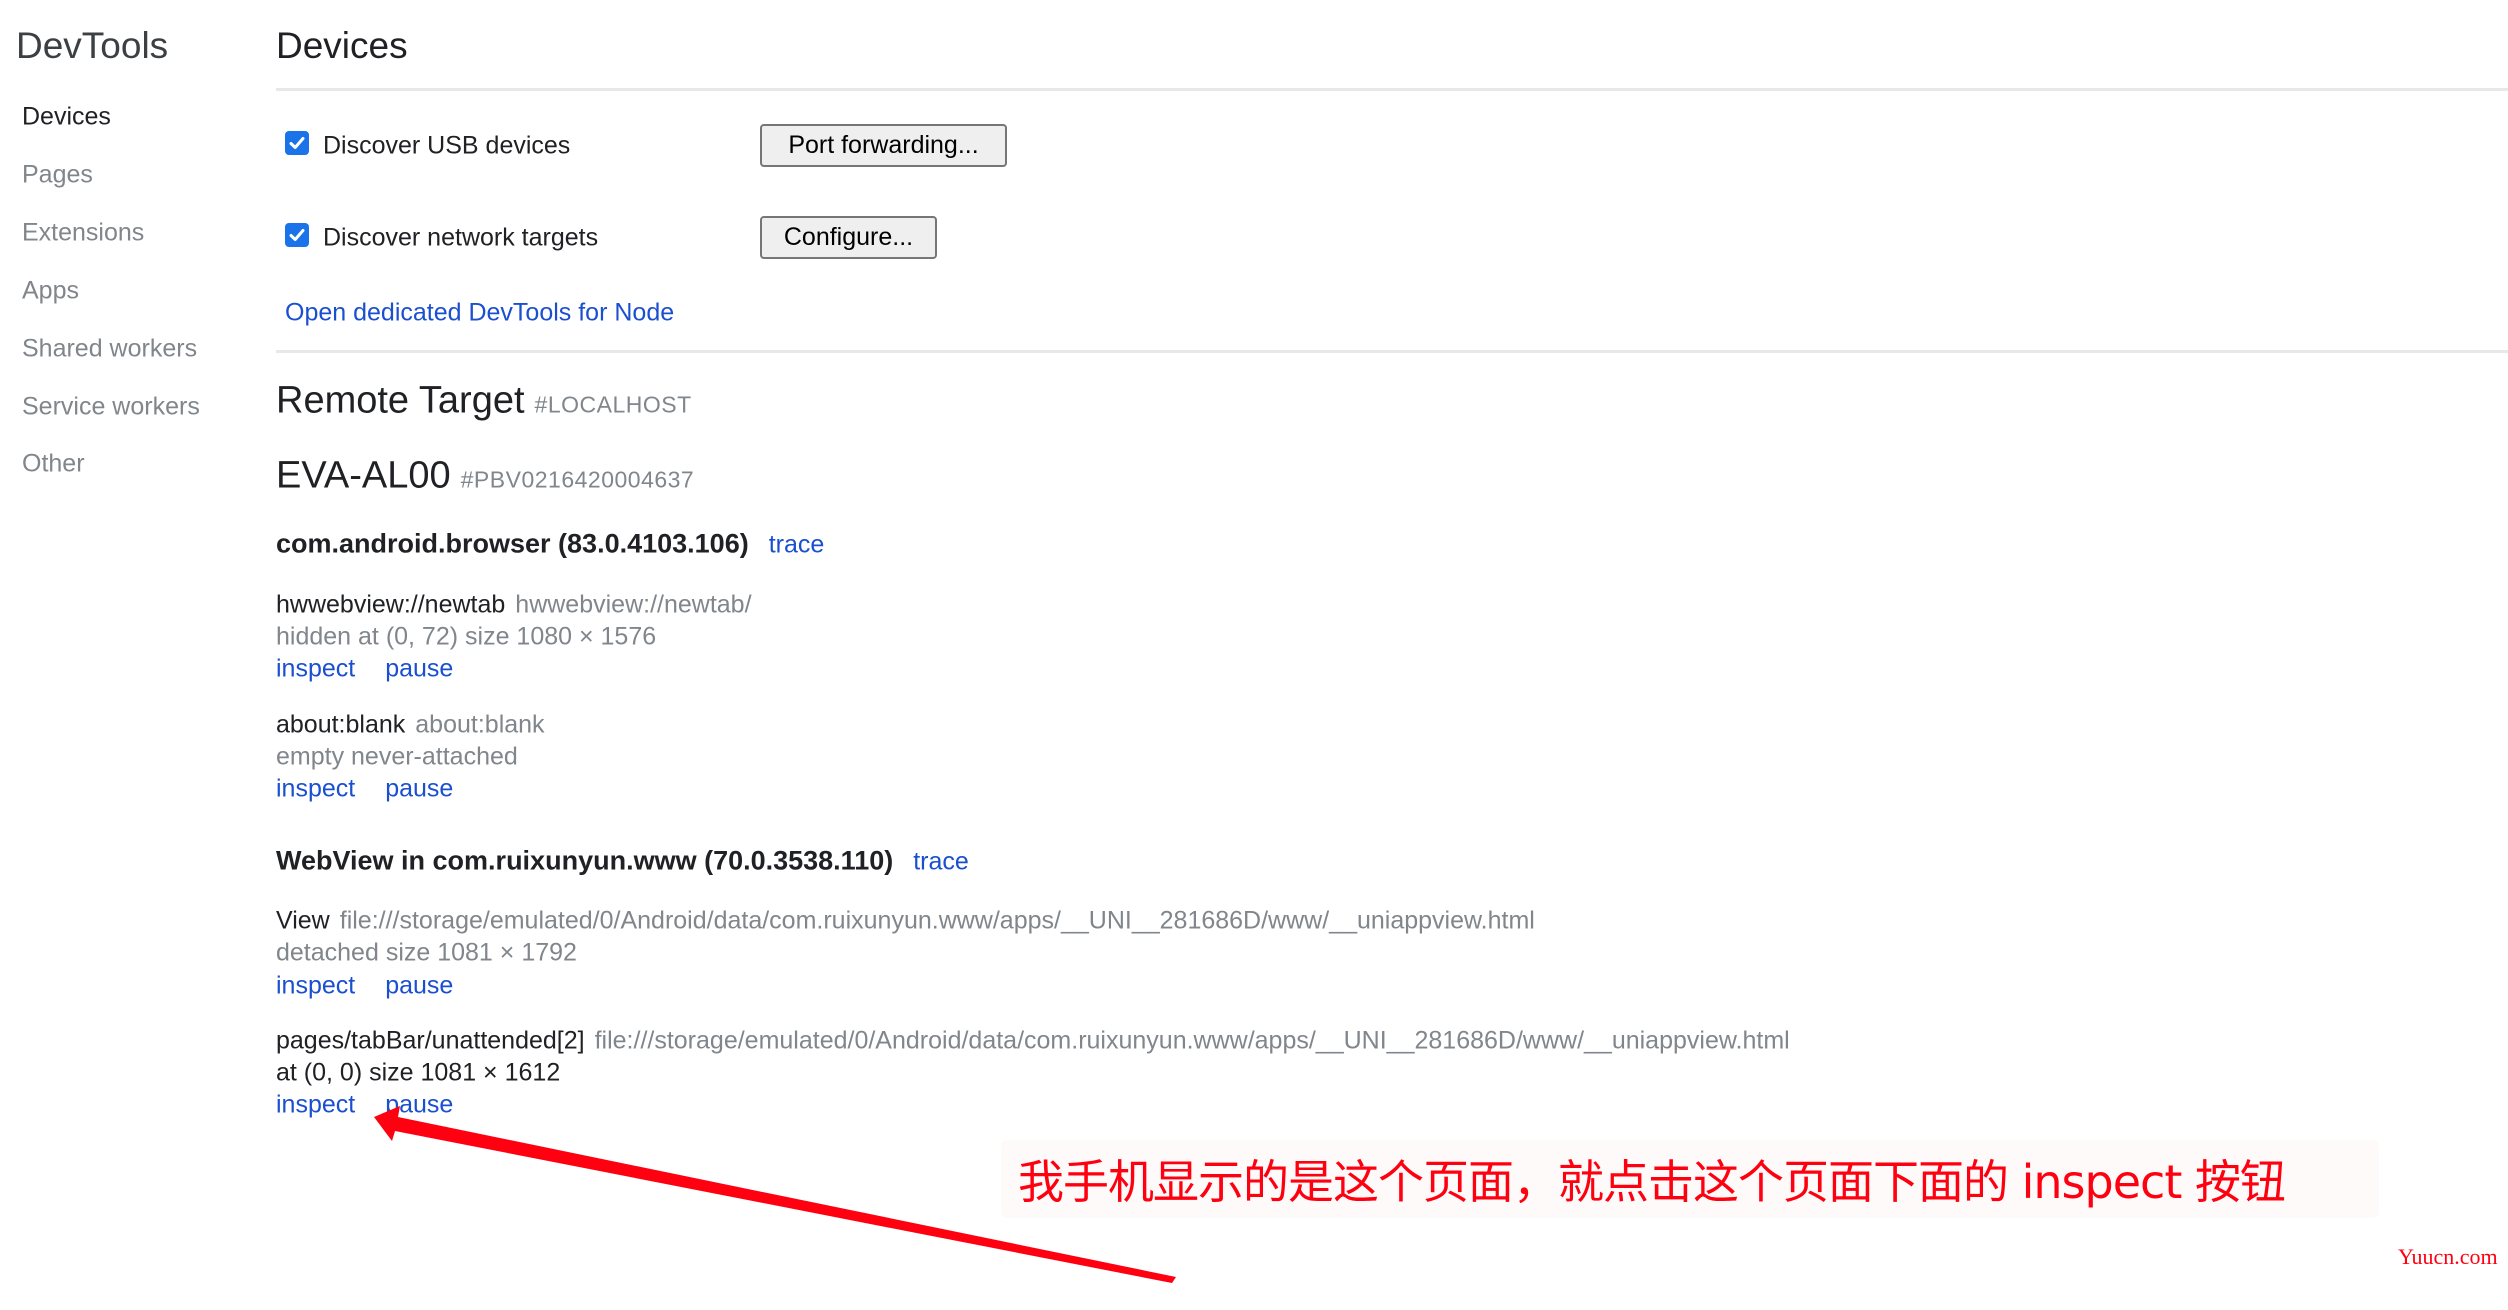 The width and height of the screenshot is (2508, 1310). What do you see at coordinates (480, 724) in the screenshot?
I see `target-url: about:blank` at bounding box center [480, 724].